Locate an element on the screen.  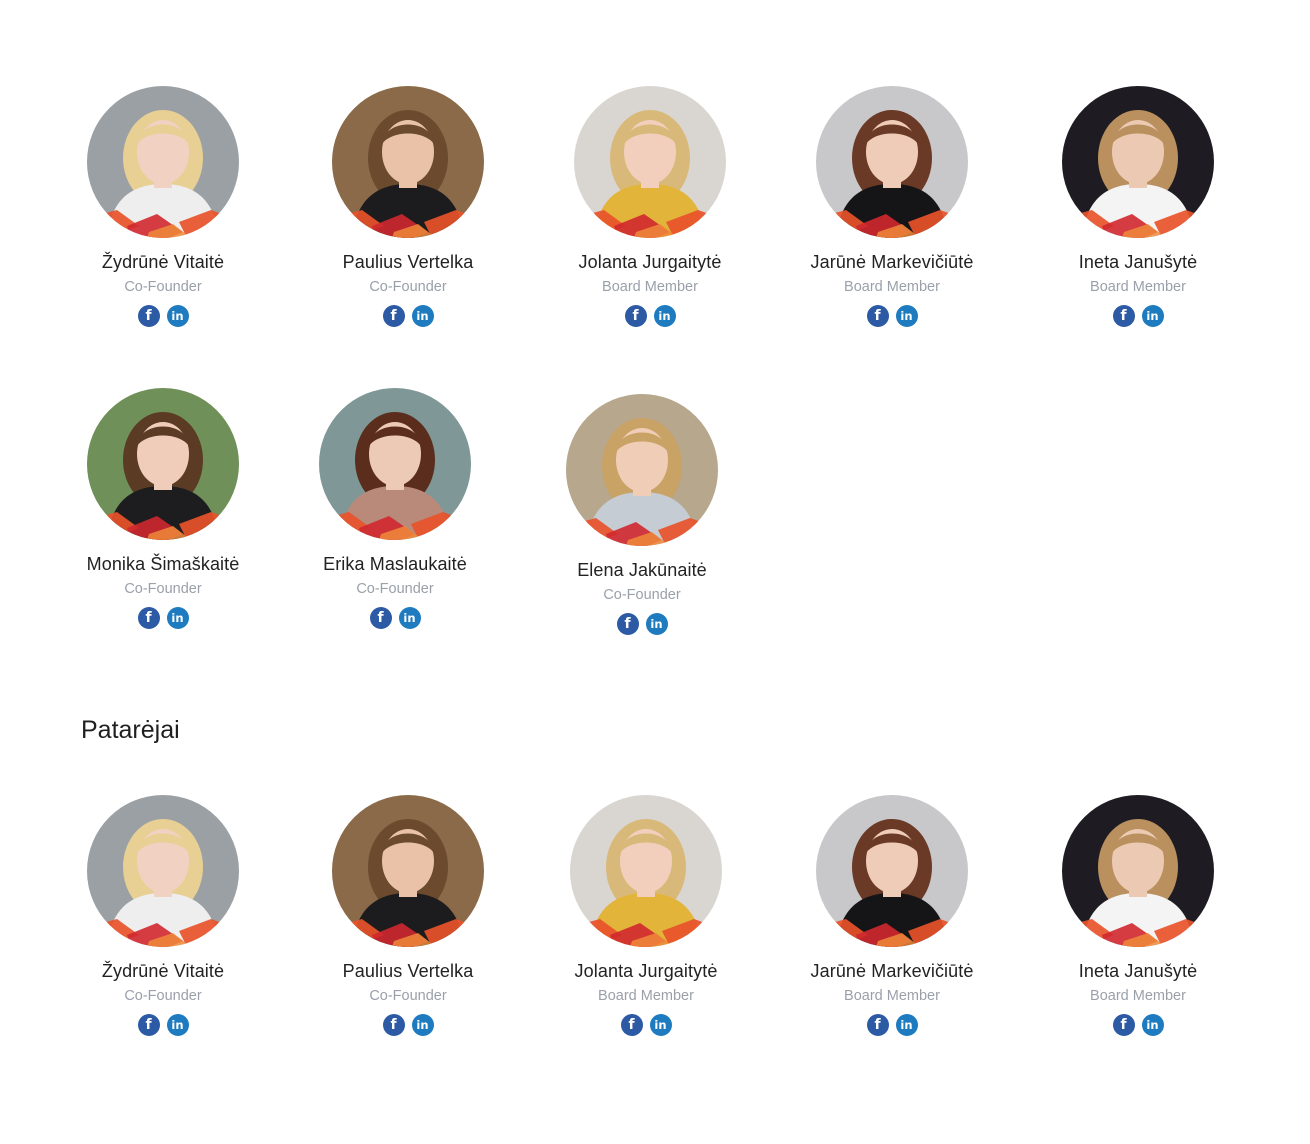
team-card: Erika Maslaukaitė Co-Founder f in is located at coordinates (395, 508).